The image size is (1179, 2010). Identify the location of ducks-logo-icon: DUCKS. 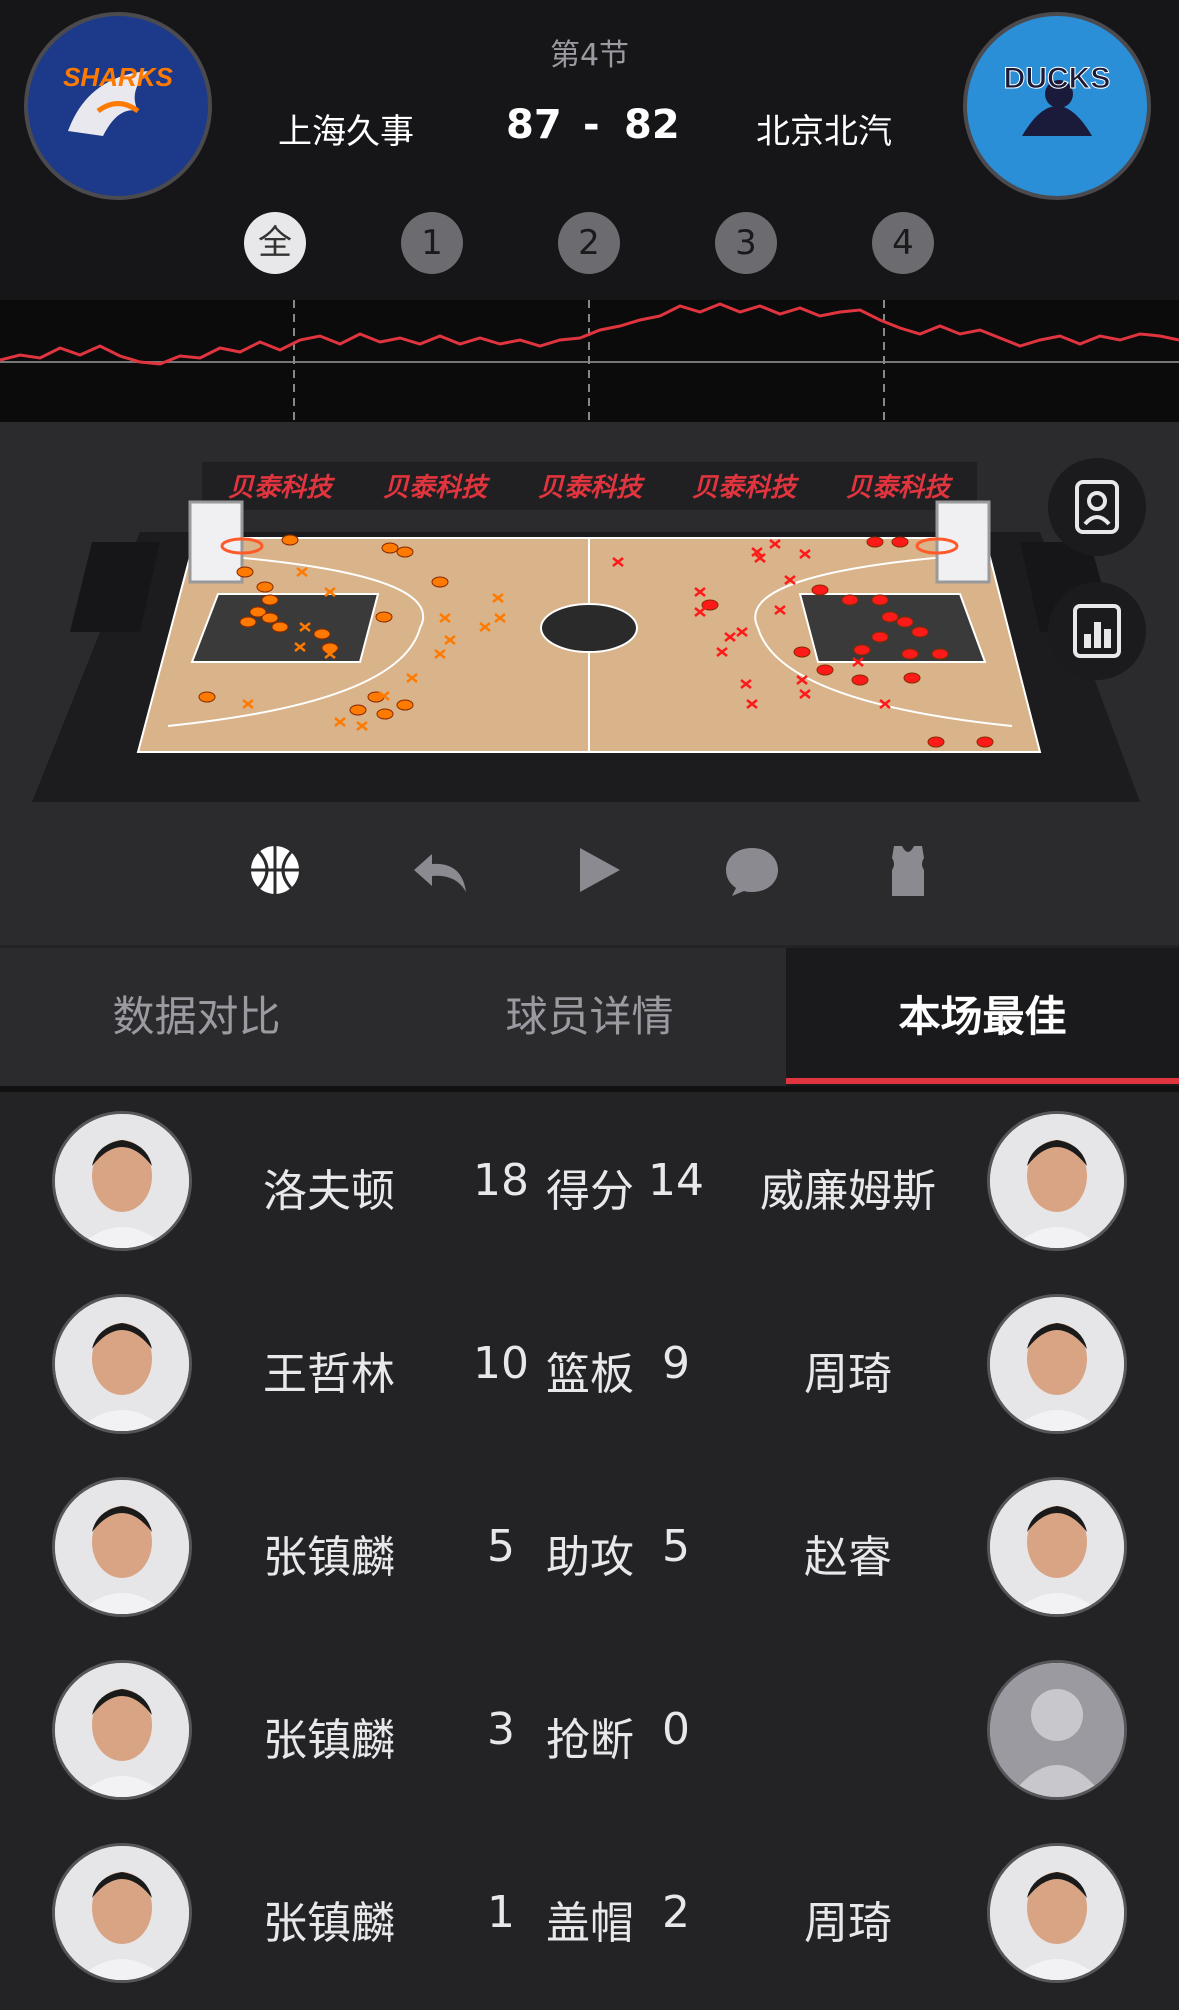
(1057, 106).